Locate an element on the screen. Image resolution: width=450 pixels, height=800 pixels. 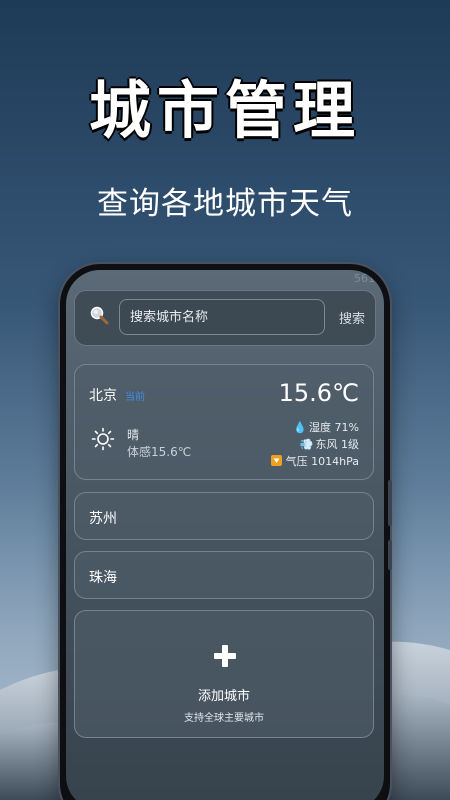
current-location-tag: 当前 is located at coordinates (135, 397).